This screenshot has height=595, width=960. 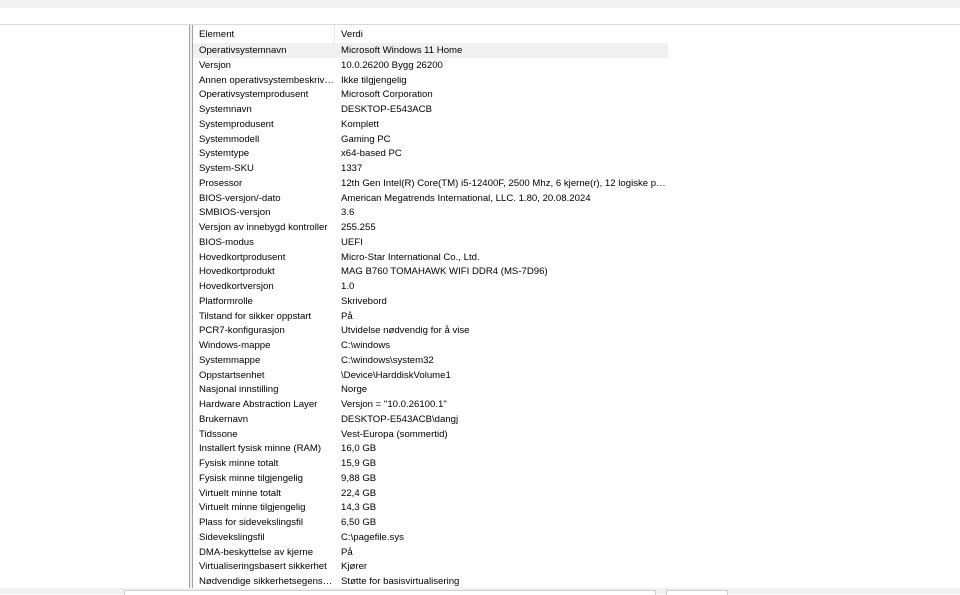 What do you see at coordinates (359, 449) in the screenshot?
I see `row-value-cell: 16,0 GB` at bounding box center [359, 449].